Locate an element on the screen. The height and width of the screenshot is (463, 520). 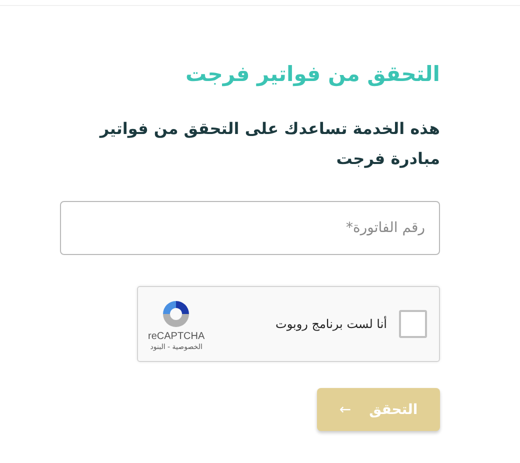
description-text: هذه الخدمة تساعدك على التحقق من فواتير مبادرة فرجت is located at coordinates (269, 144).